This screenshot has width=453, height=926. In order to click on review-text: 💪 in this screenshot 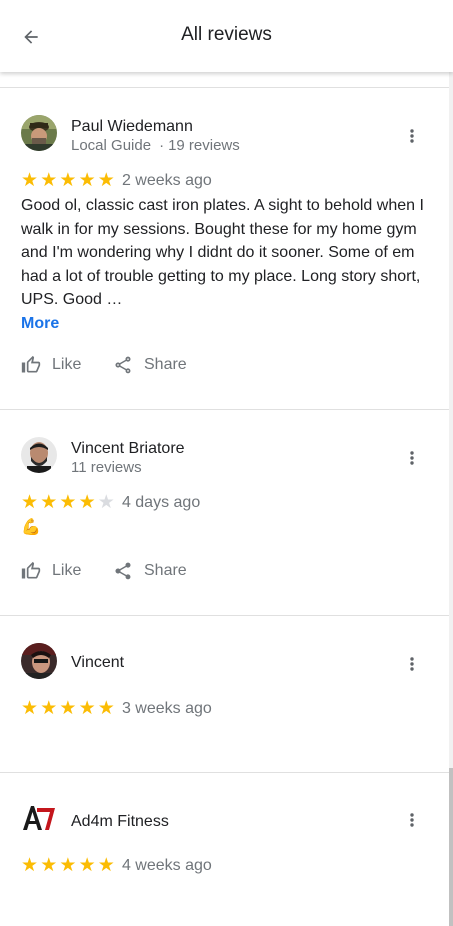, I will do `click(31, 527)`.